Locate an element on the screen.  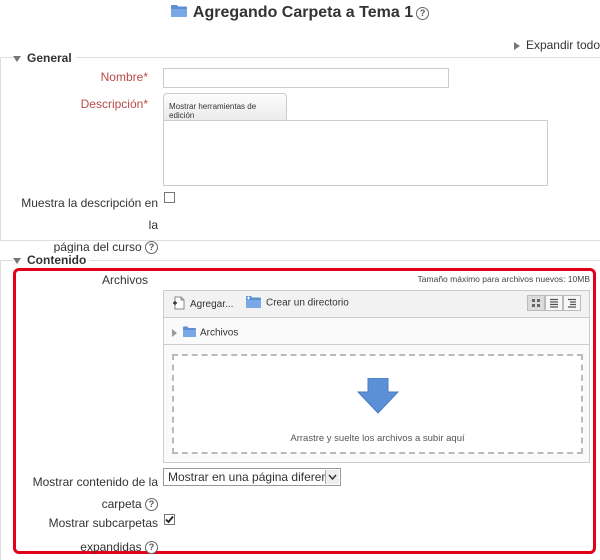
general-top-border is located at coordinates (300, 57).